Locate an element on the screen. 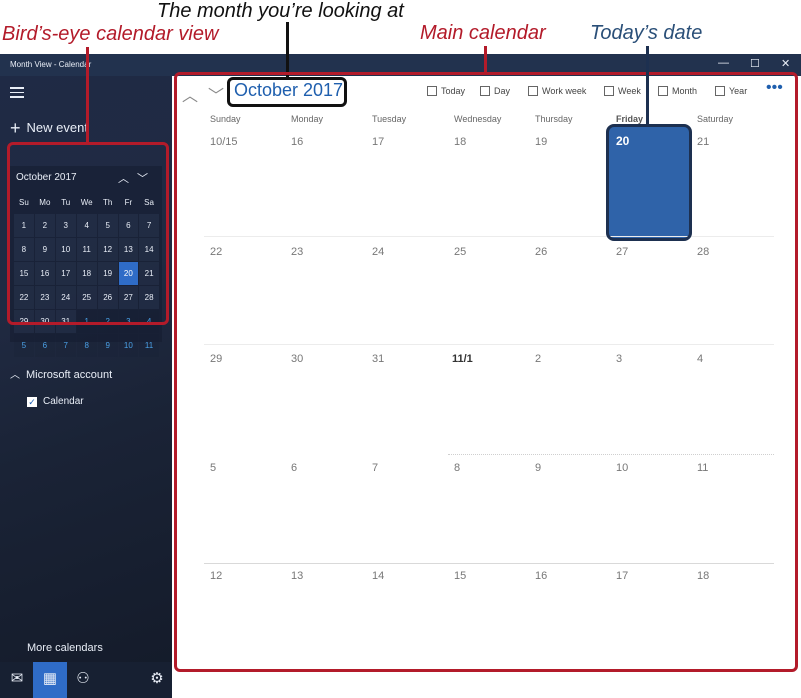  callout-main-calendar-label: Main calendar is located at coordinates (483, 33).